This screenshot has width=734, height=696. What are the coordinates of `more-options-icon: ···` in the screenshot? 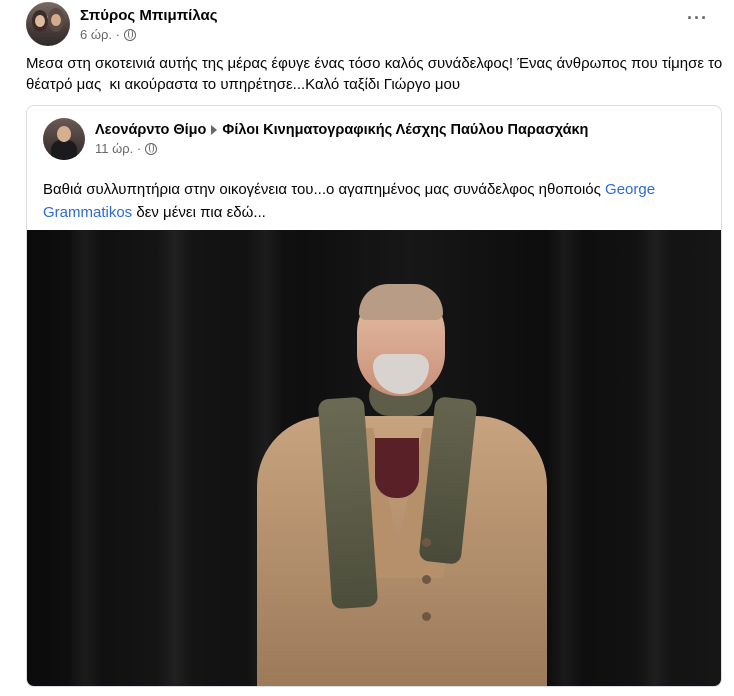 It's located at (697, 18).